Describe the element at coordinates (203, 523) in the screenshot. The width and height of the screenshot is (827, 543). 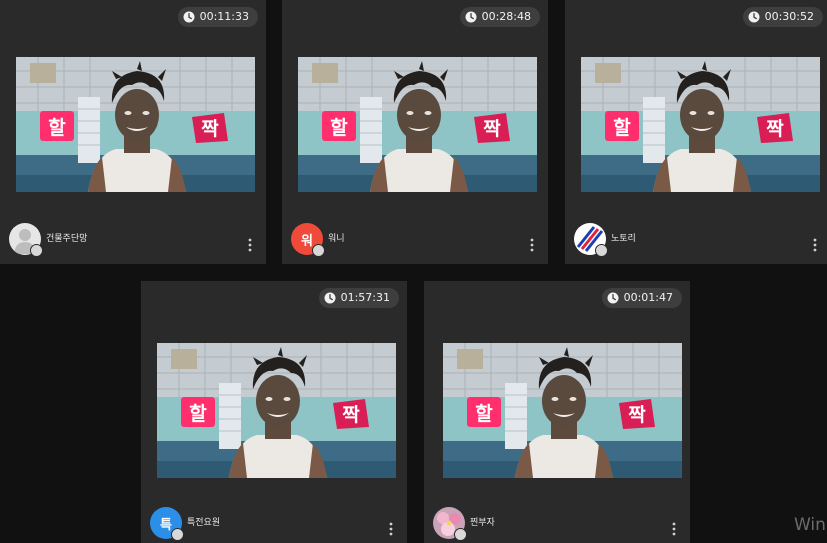
I see `streamer-name: 특전요원` at that location.